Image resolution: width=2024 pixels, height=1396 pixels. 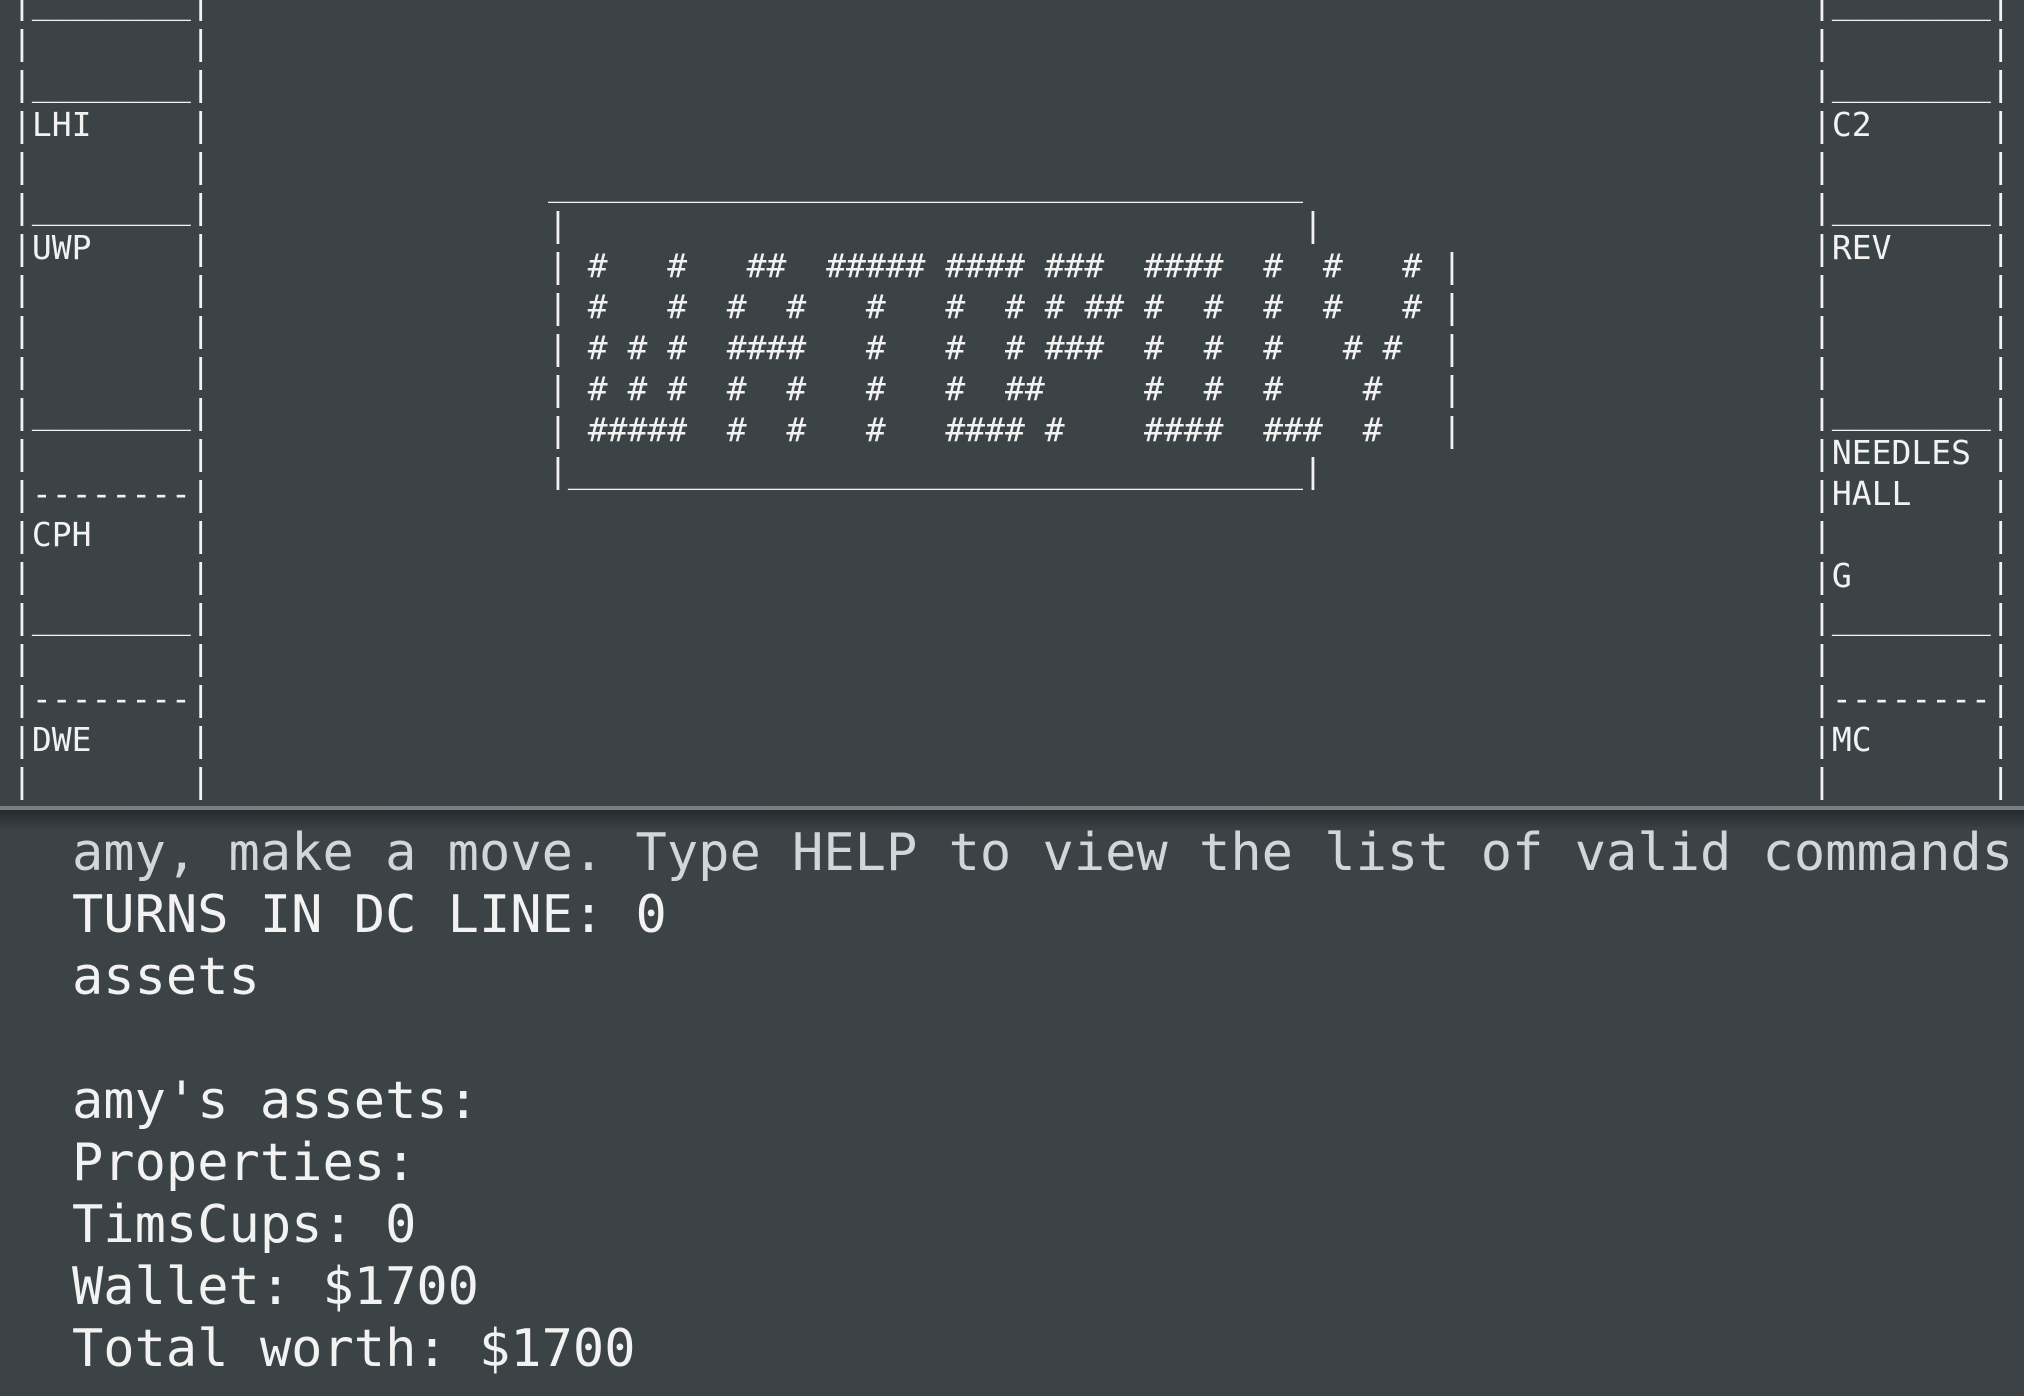 What do you see at coordinates (354, 1349) in the screenshot?
I see `console-line: Total worth: $1700` at bounding box center [354, 1349].